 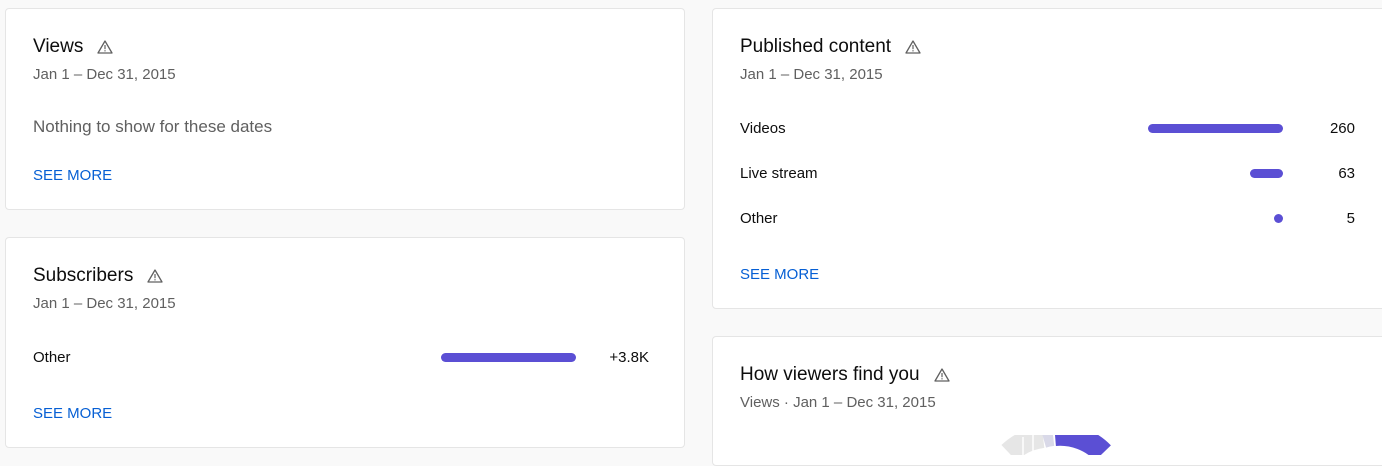 I want to click on published-row-bar, so click(x=1215, y=128).